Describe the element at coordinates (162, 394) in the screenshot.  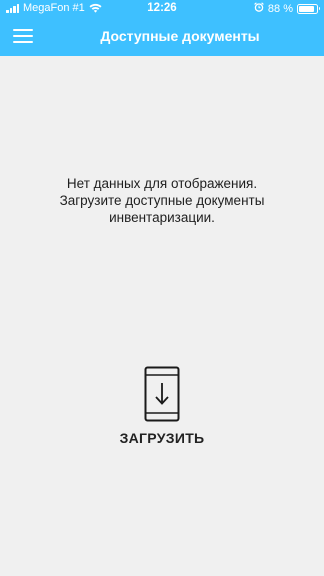
I see `phone-download-icon` at that location.